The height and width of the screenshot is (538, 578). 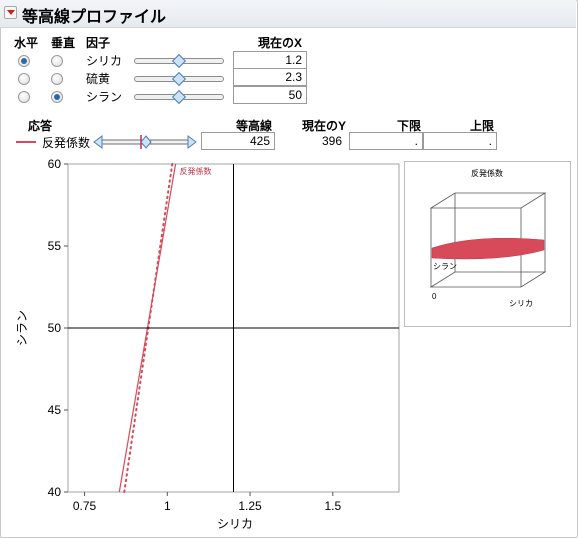 What do you see at coordinates (98, 79) in the screenshot?
I see `factor-name-sulfur: 硫黄` at bounding box center [98, 79].